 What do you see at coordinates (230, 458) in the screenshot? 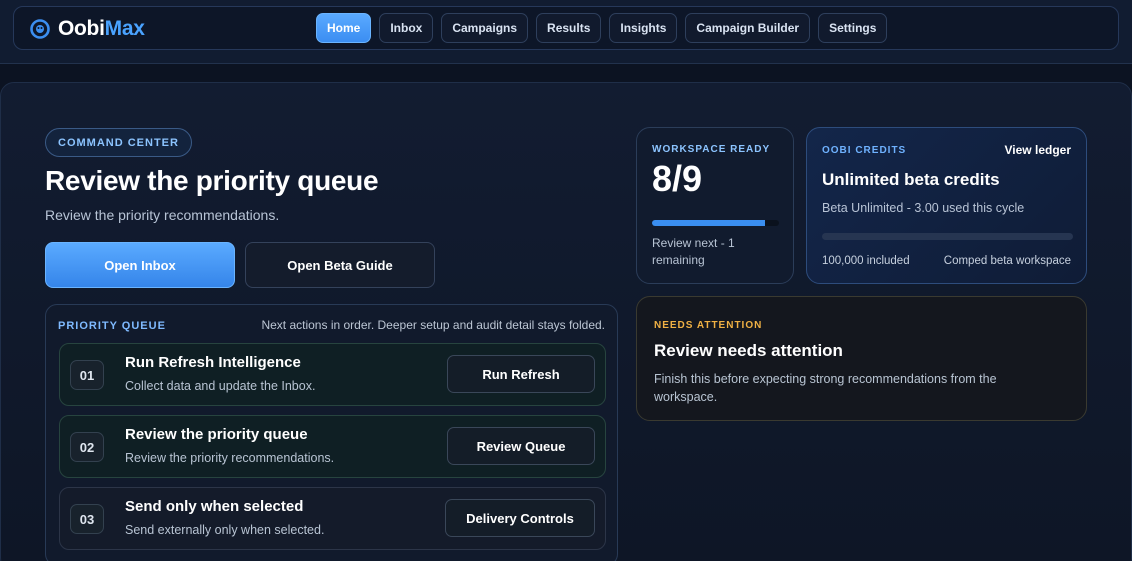
I see `queue-item-desc: Review the priority recommendations.` at bounding box center [230, 458].